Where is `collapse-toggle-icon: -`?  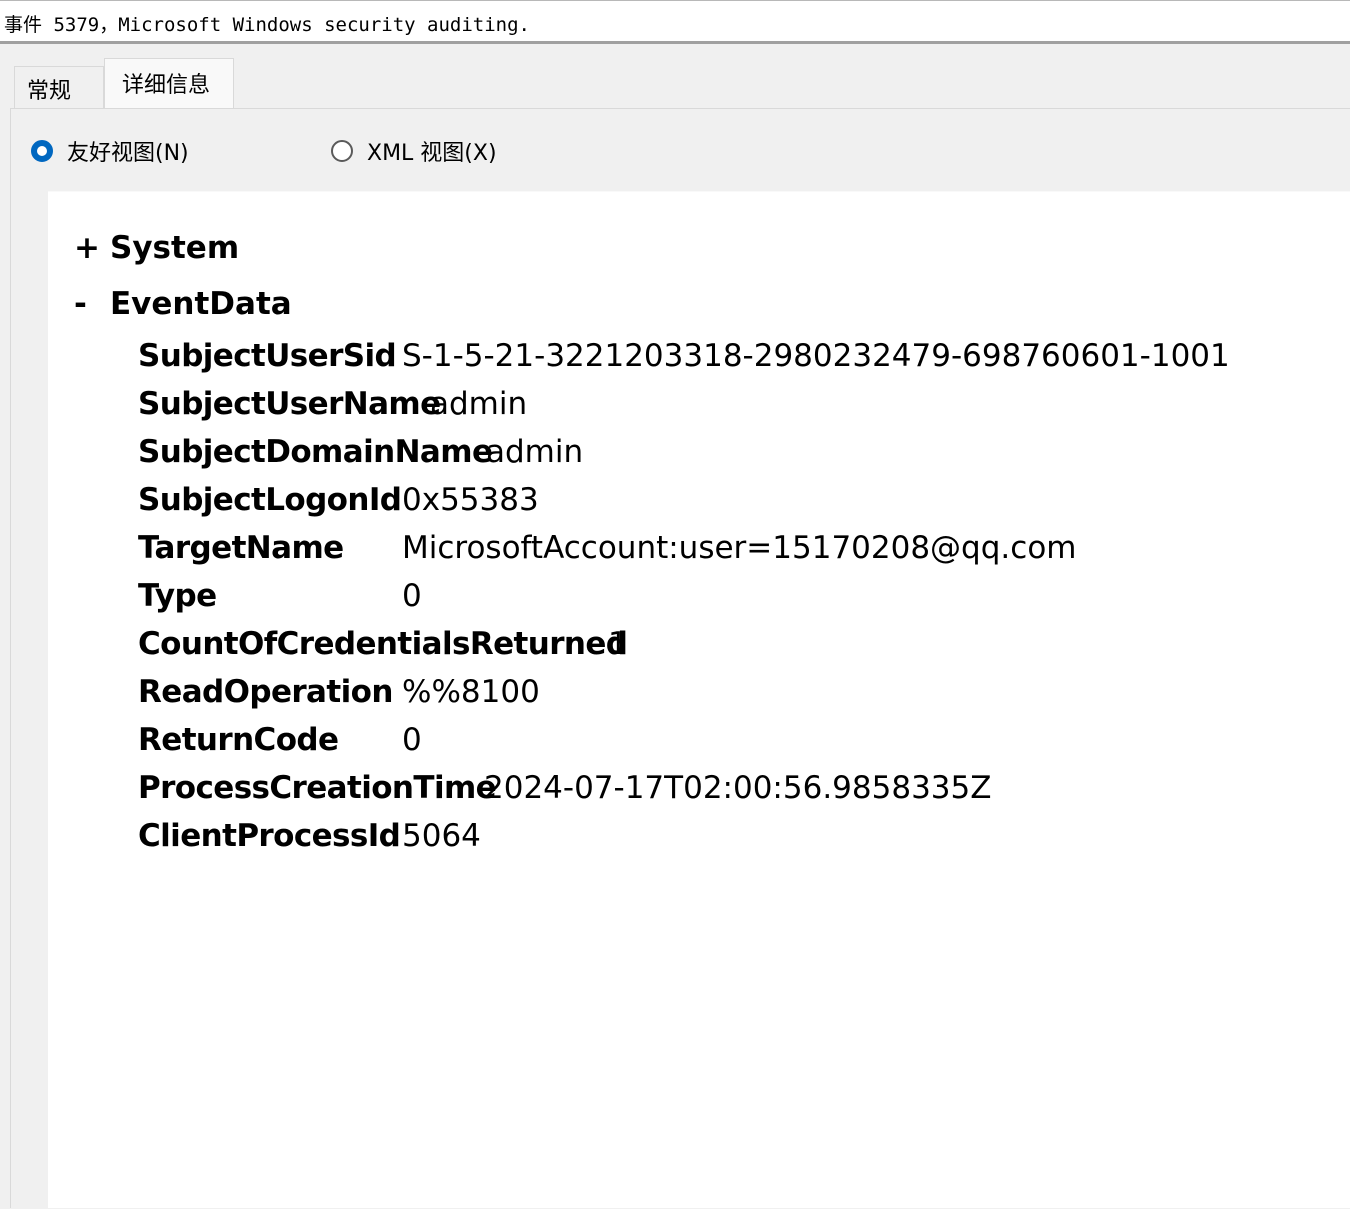
collapse-toggle-icon: - is located at coordinates (92, 304).